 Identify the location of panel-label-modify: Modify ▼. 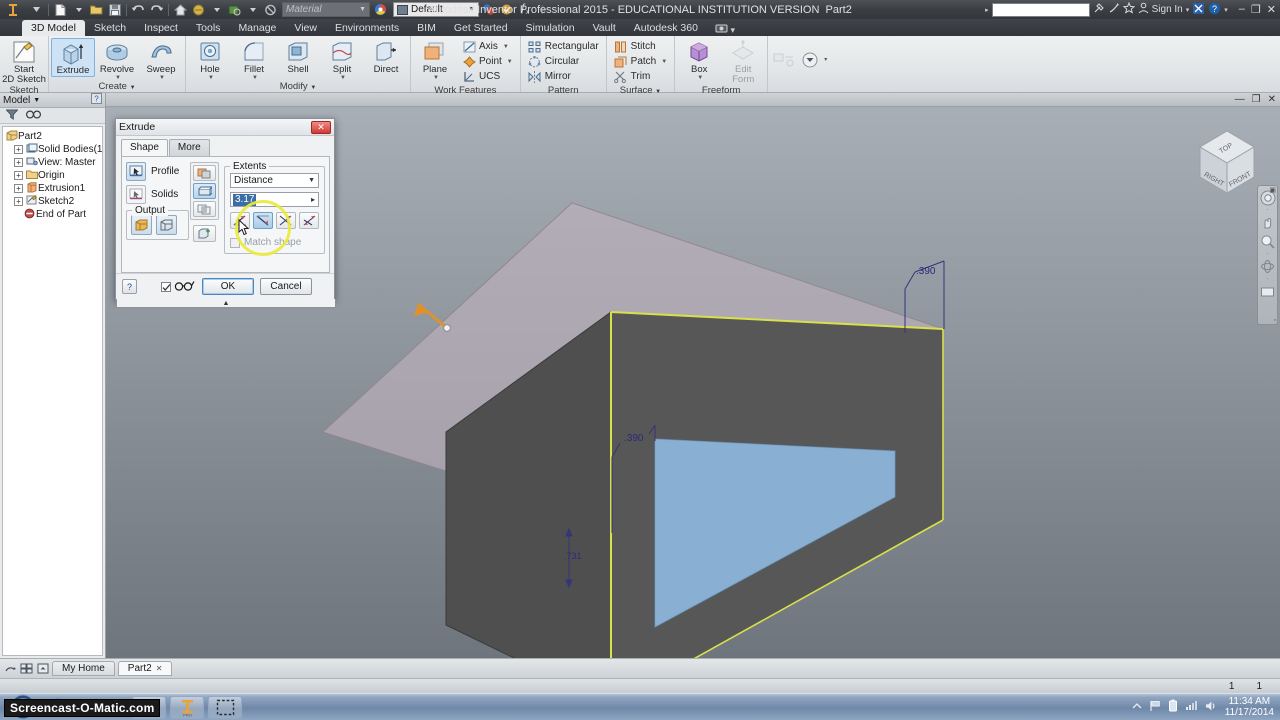
(298, 86).